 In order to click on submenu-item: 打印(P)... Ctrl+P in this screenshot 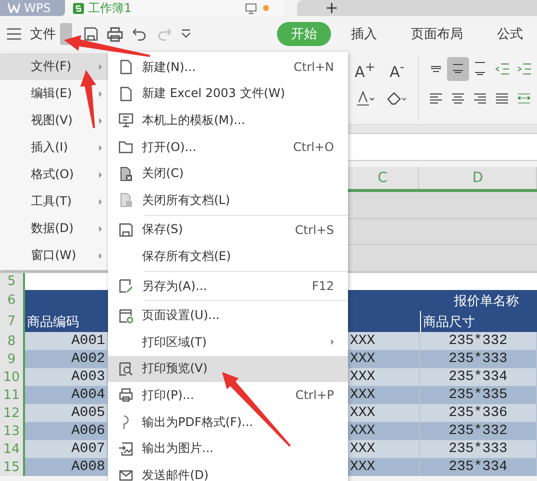, I will do `click(228, 395)`.